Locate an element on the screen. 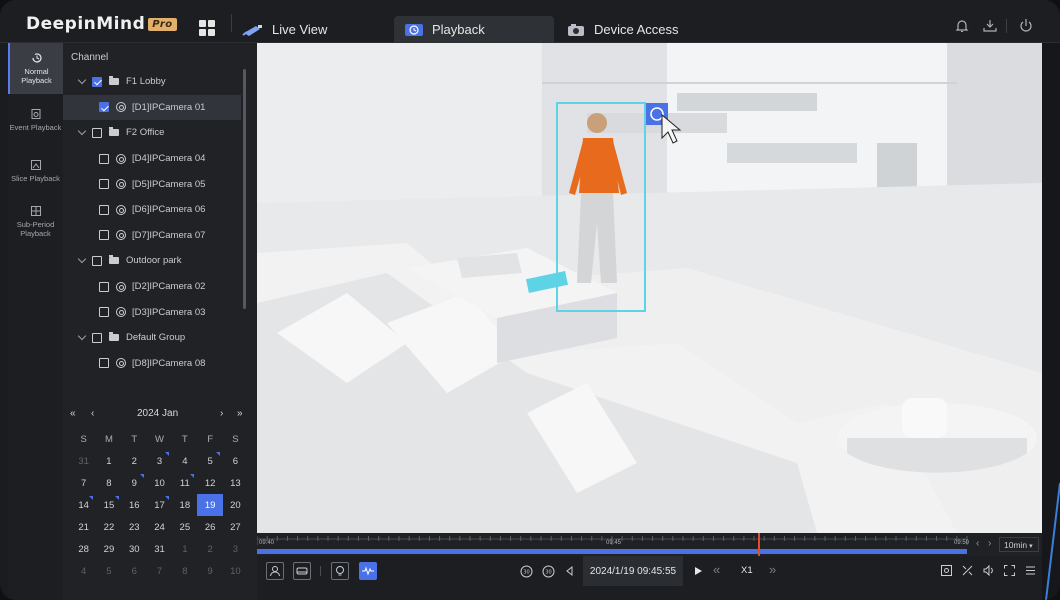 Image resolution: width=1060 pixels, height=600 pixels. timeline: 09:40 09:45 09:50 ‹ › 10min ▾ is located at coordinates (649, 544).